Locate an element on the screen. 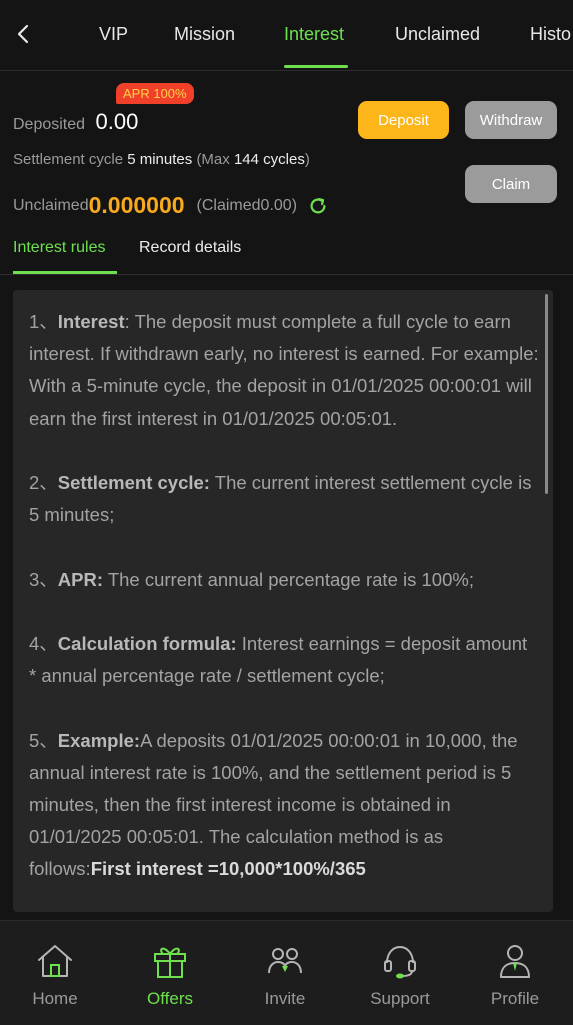  active-subtab-indicator is located at coordinates (65, 272).